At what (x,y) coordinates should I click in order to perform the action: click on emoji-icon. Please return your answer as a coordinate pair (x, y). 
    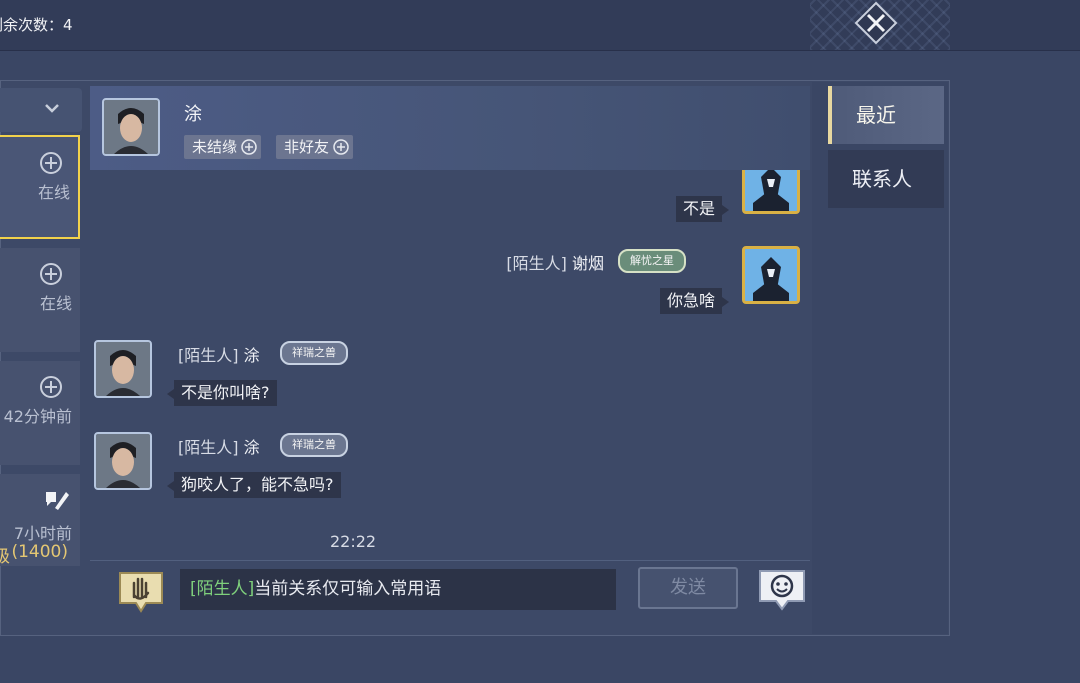
    Looking at the image, I should click on (782, 590).